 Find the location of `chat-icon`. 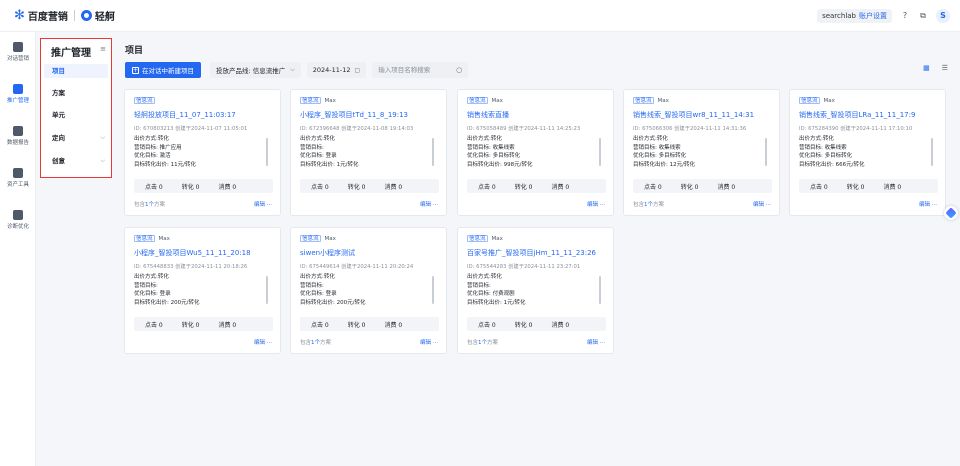

chat-icon is located at coordinates (18, 47).